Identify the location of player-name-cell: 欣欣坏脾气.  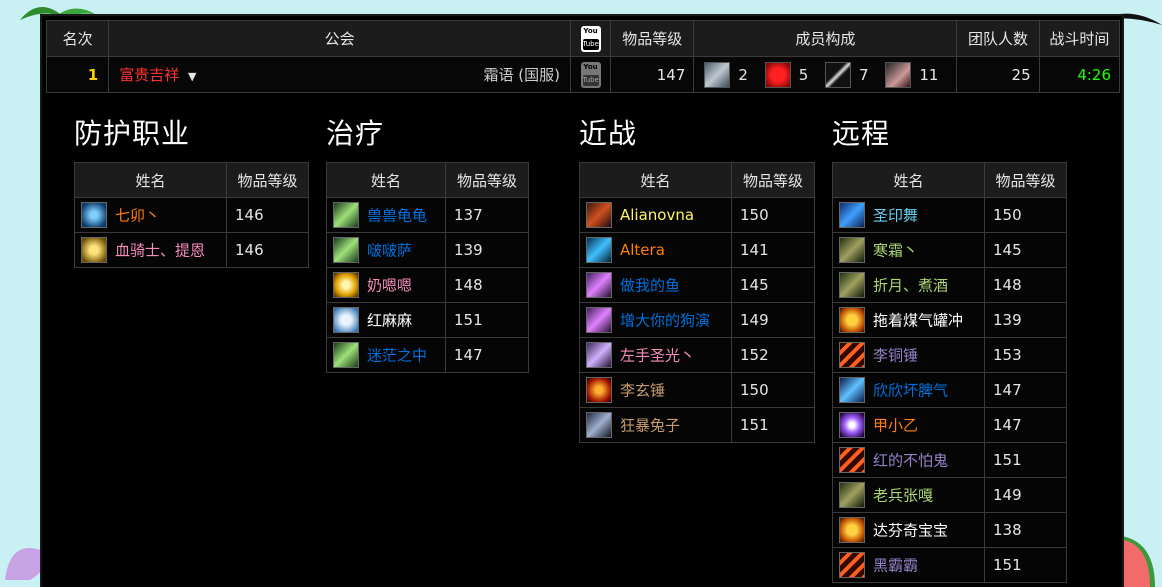
(908, 390).